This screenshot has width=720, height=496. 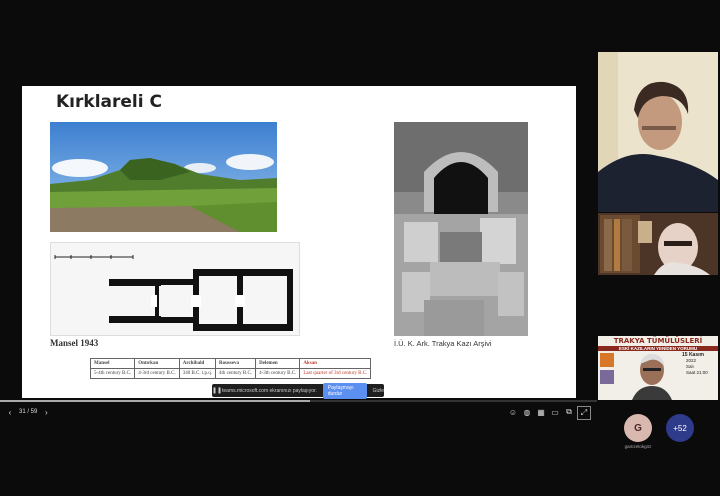 I want to click on layout-icon: ▦, so click(x=541, y=412).